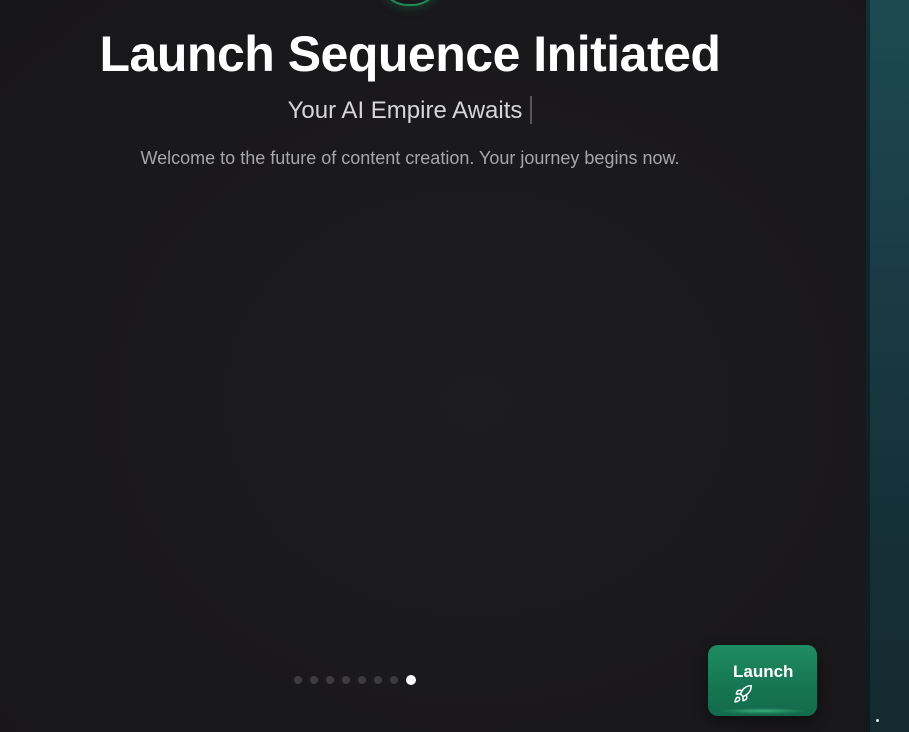 This screenshot has width=909, height=732. Describe the element at coordinates (887, 366) in the screenshot. I see `side-panel-edge` at that location.